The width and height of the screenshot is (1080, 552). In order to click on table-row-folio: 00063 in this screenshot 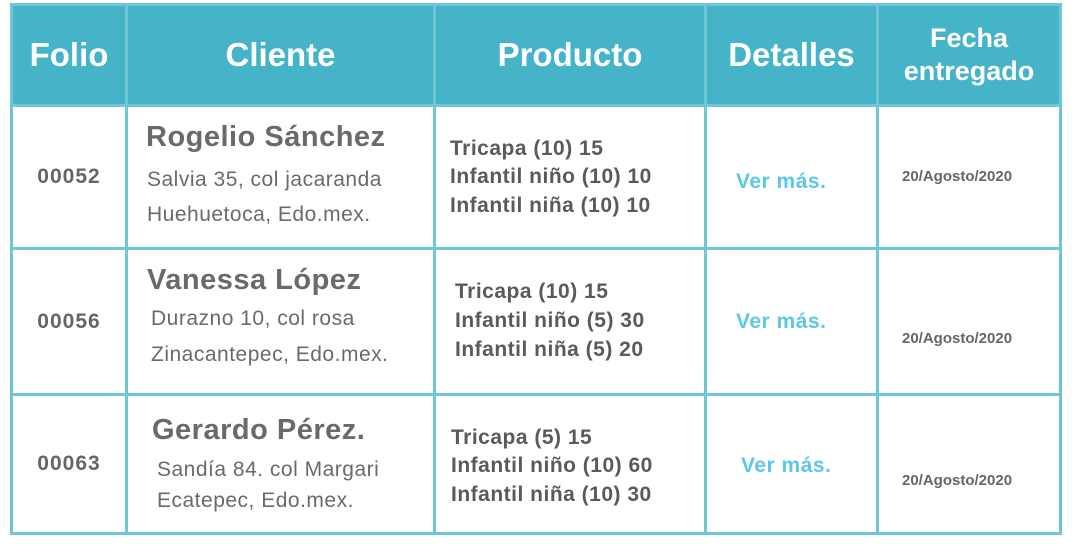, I will do `click(69, 464)`.